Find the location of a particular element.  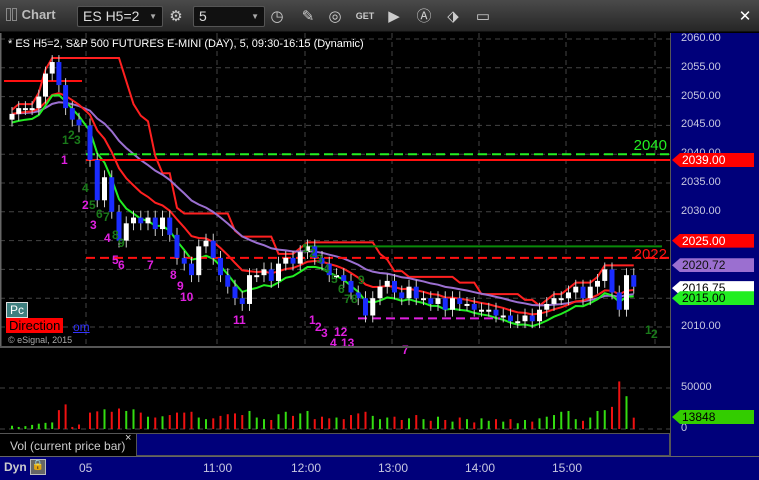

close-icon: ✕ is located at coordinates (745, 16).